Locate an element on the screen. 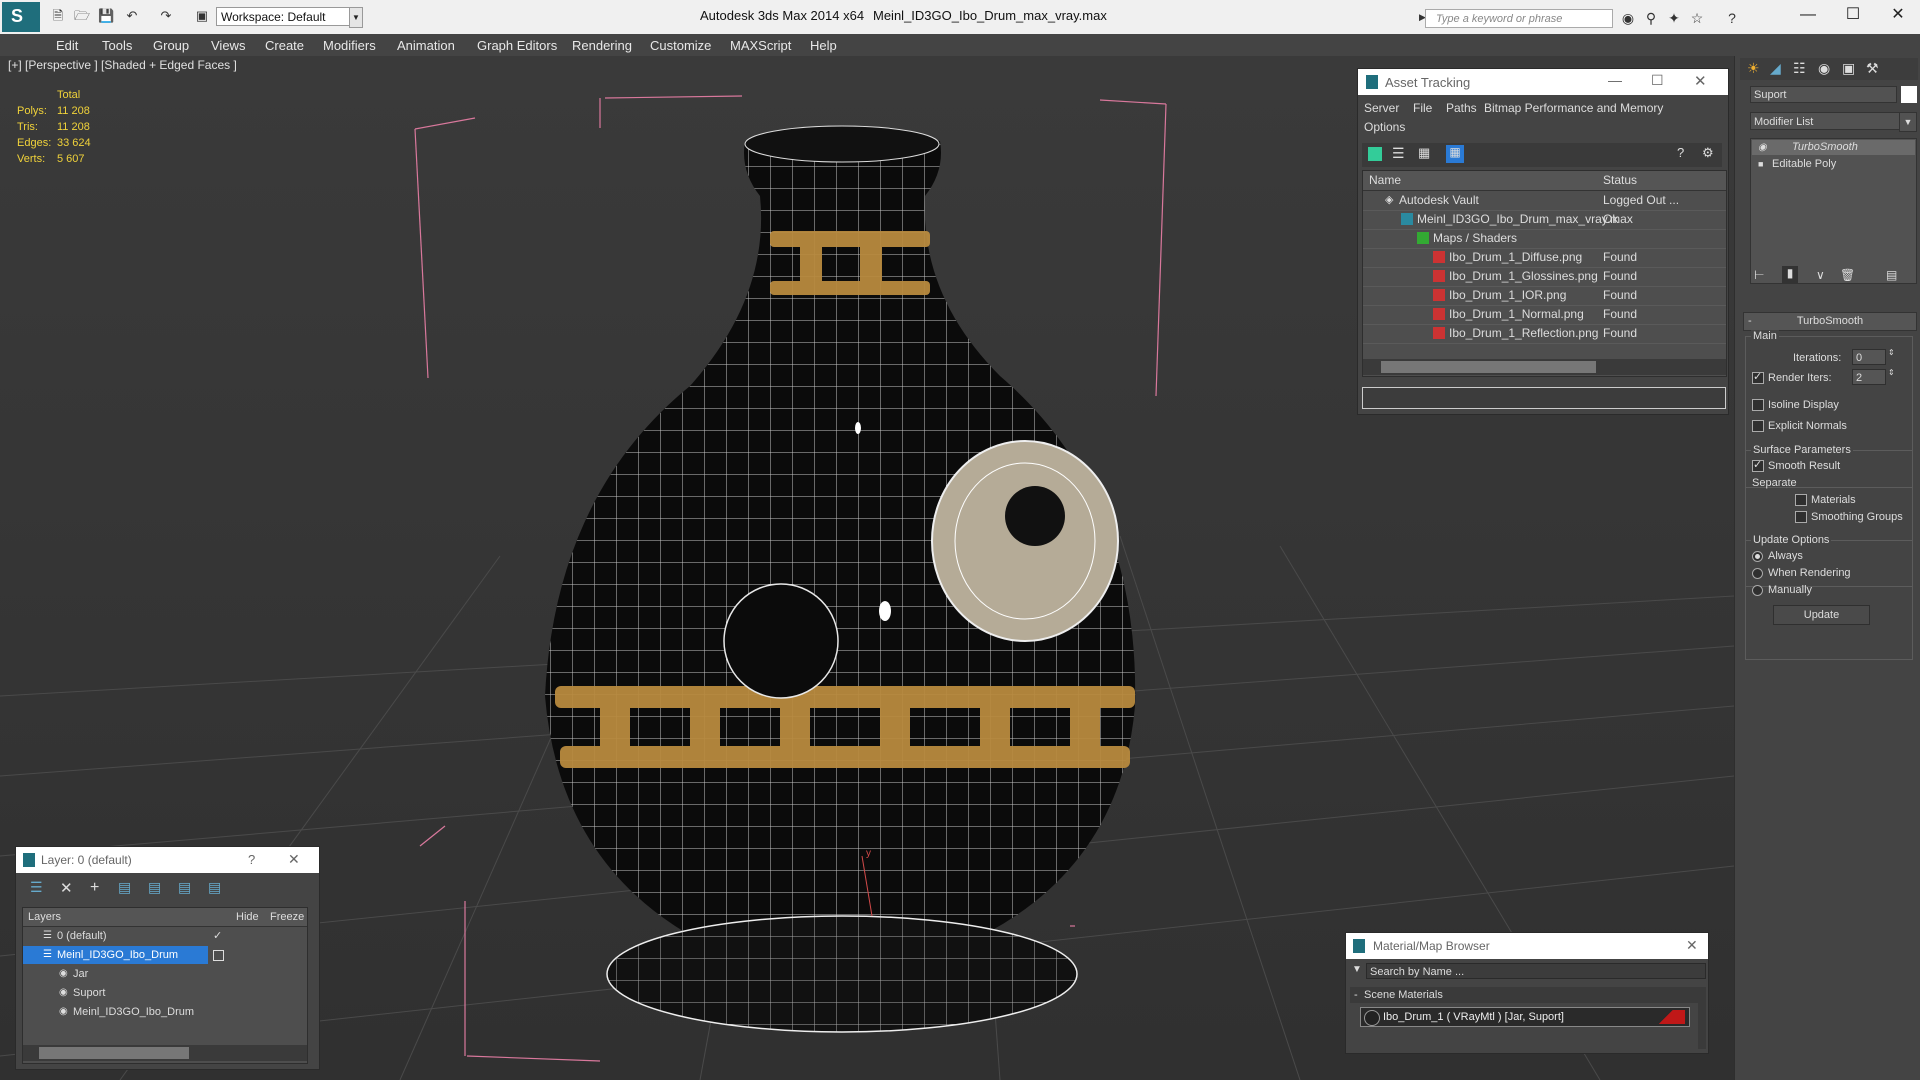 The height and width of the screenshot is (1080, 1920). asset-path-field is located at coordinates (1544, 398).